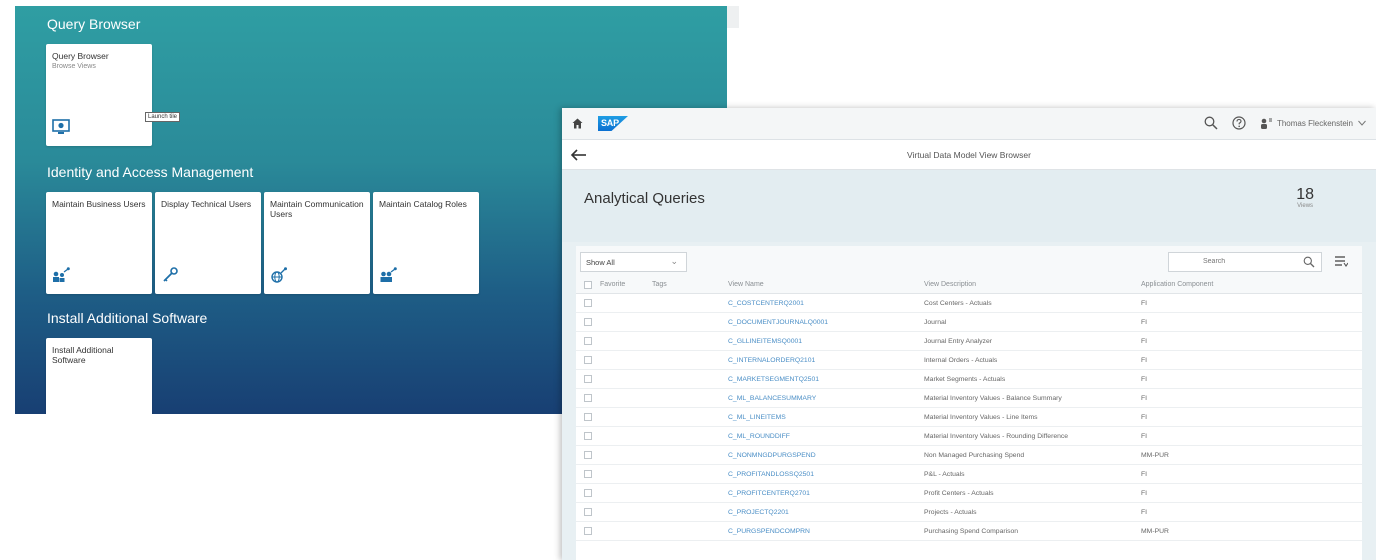 The width and height of the screenshot is (1376, 560). What do you see at coordinates (99, 376) in the screenshot?
I see `tile-install-additional-software: Install Additional Software` at bounding box center [99, 376].